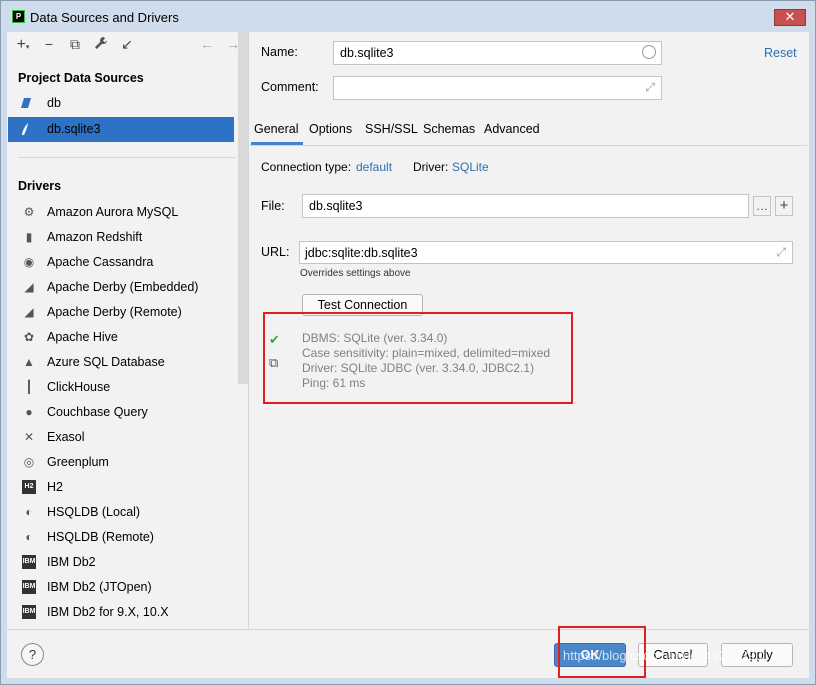 The height and width of the screenshot is (685, 816). I want to click on back-arrow-icon: ←, so click(207, 44).